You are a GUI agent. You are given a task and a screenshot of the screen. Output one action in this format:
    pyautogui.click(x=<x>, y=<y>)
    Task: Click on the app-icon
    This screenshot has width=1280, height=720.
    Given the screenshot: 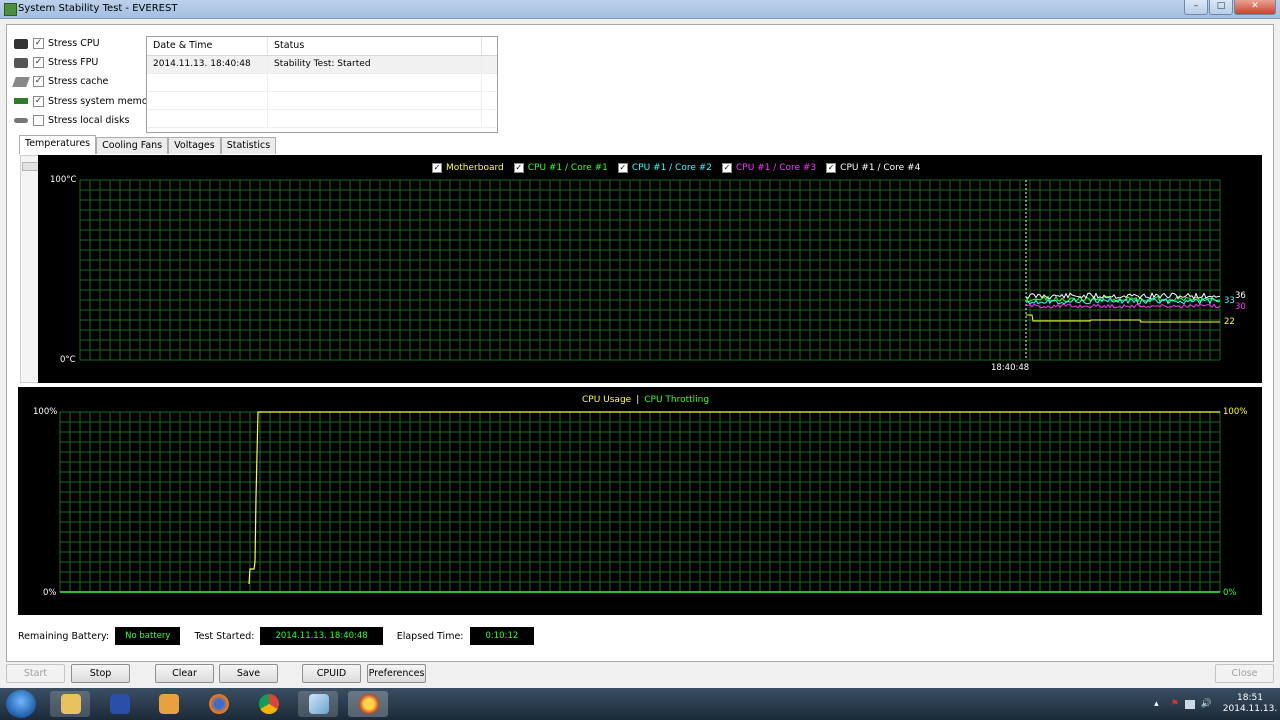 What is the action you would take?
    pyautogui.click(x=10, y=9)
    